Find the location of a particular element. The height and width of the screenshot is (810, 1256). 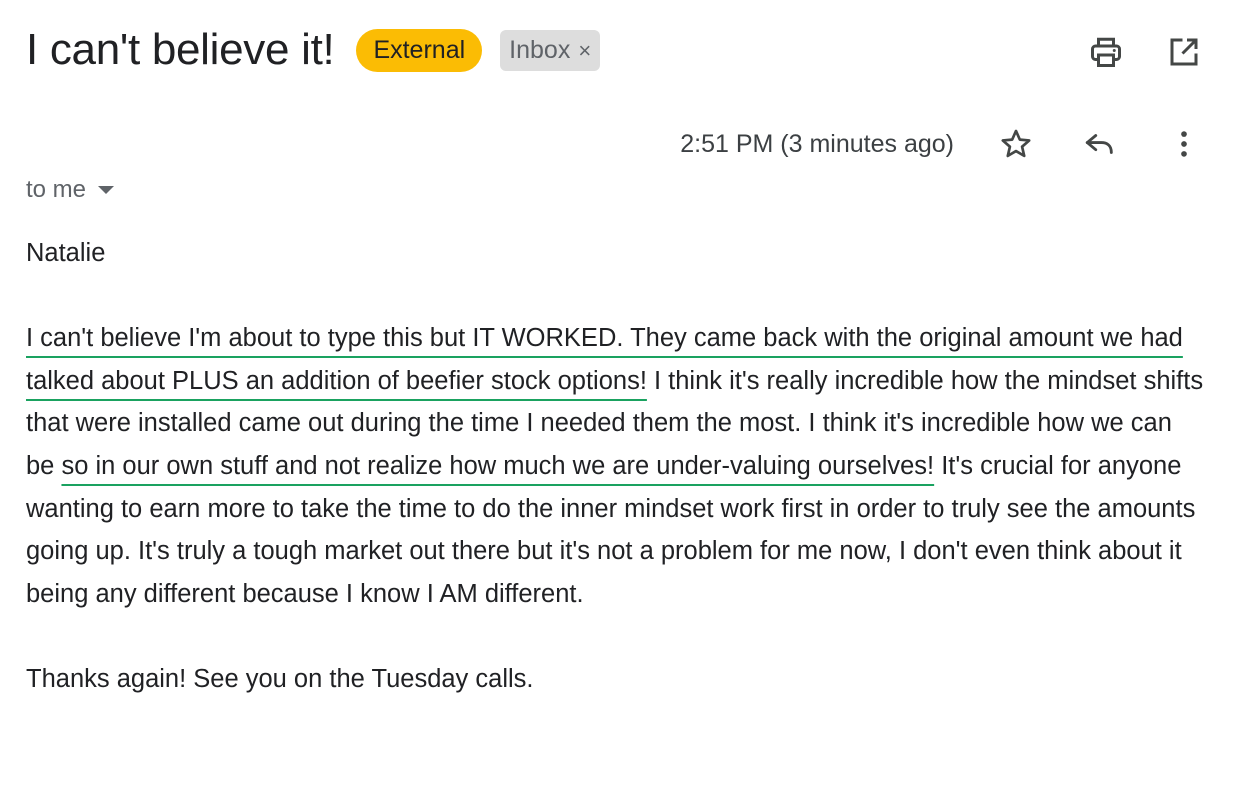

thread-actions is located at coordinates (1145, 52).